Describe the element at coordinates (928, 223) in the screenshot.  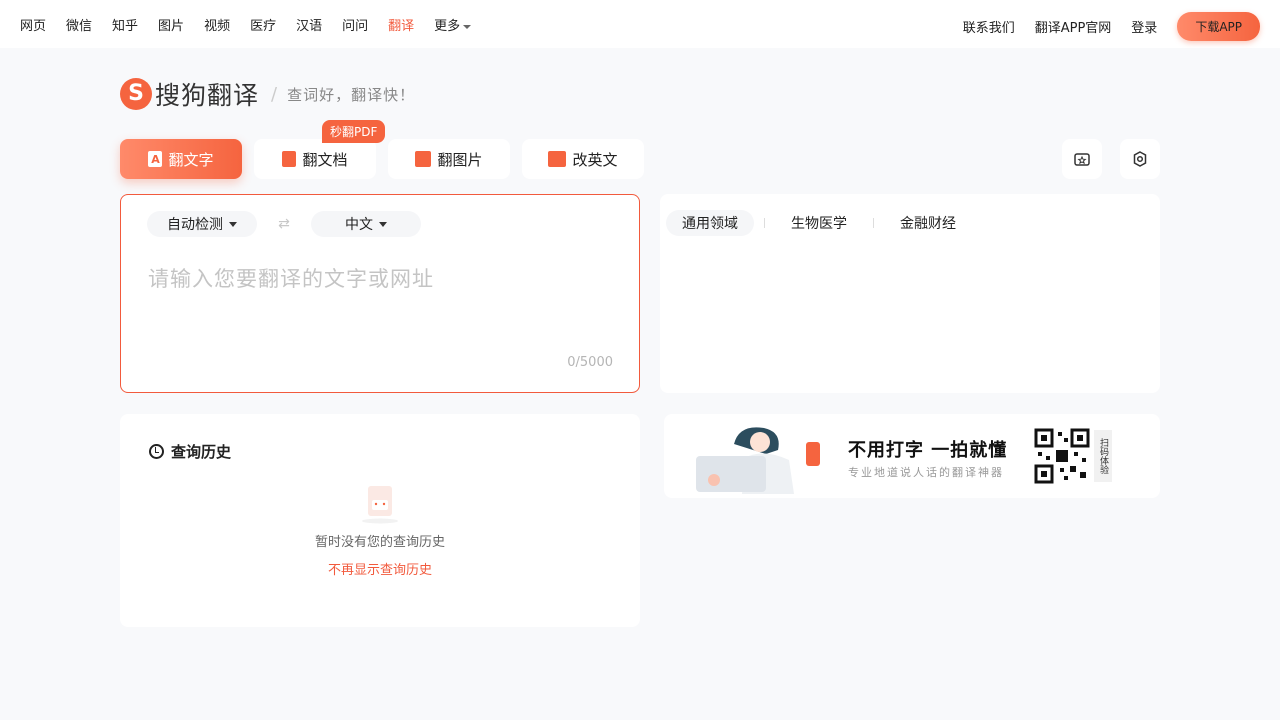
I see `domain-finance: 金融财经` at that location.